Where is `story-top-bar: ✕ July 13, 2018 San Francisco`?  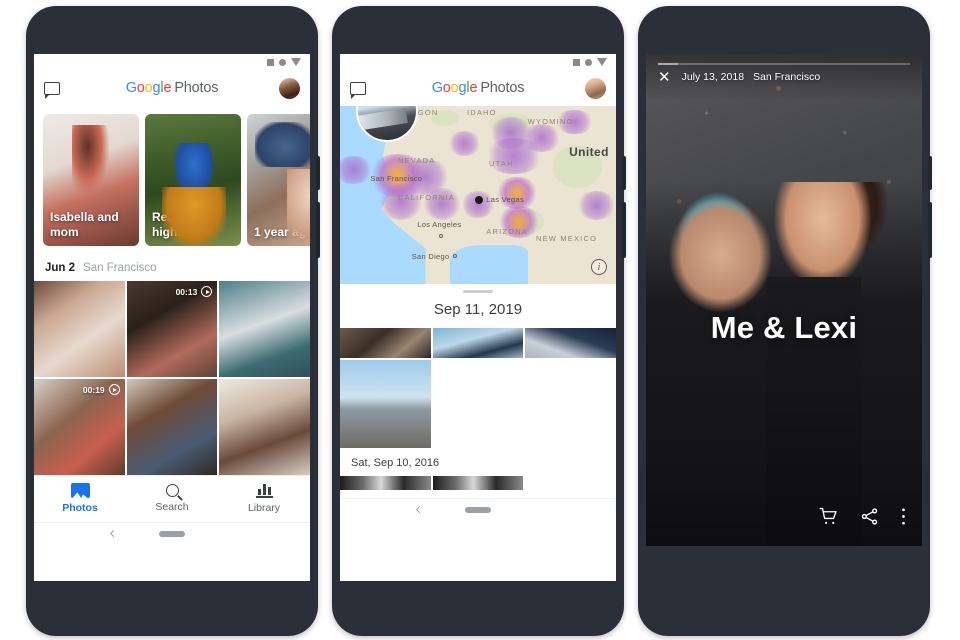 story-top-bar: ✕ July 13, 2018 San Francisco is located at coordinates (784, 77).